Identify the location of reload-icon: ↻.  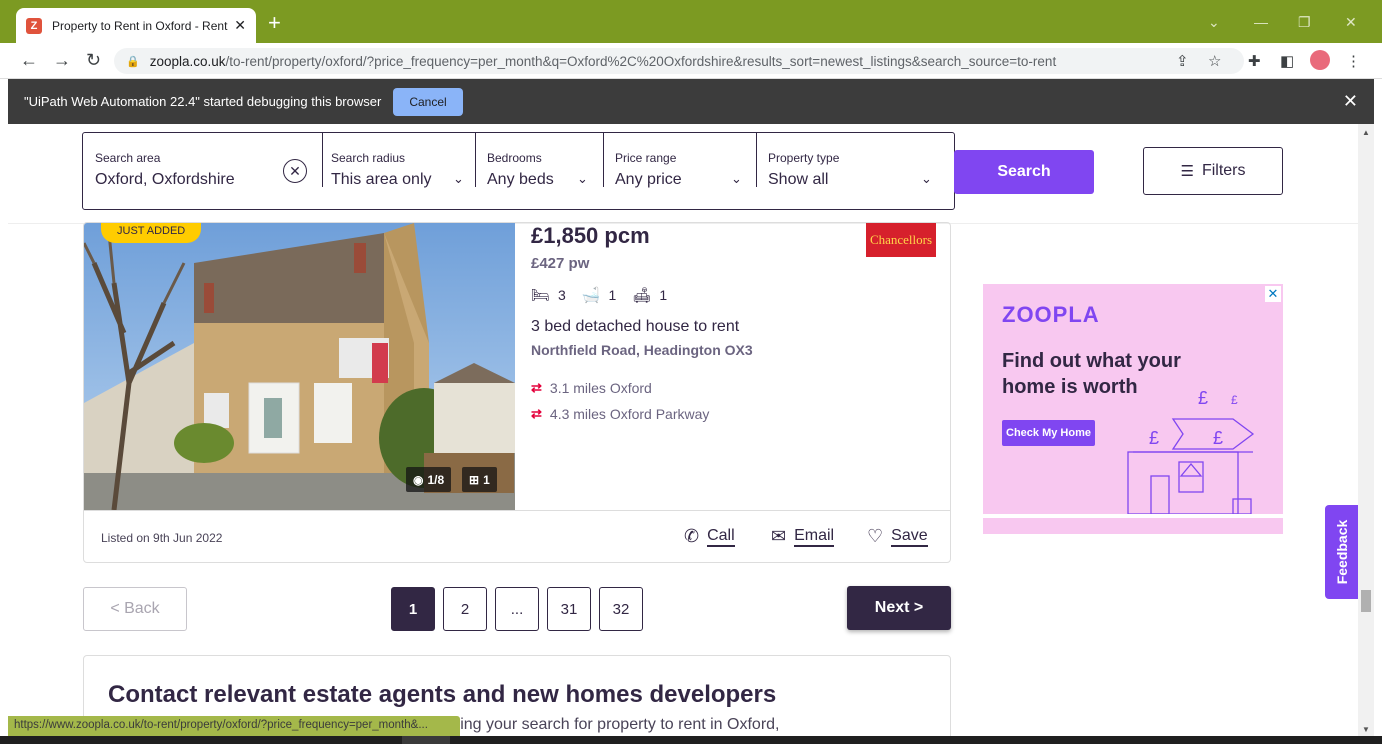
(93, 60).